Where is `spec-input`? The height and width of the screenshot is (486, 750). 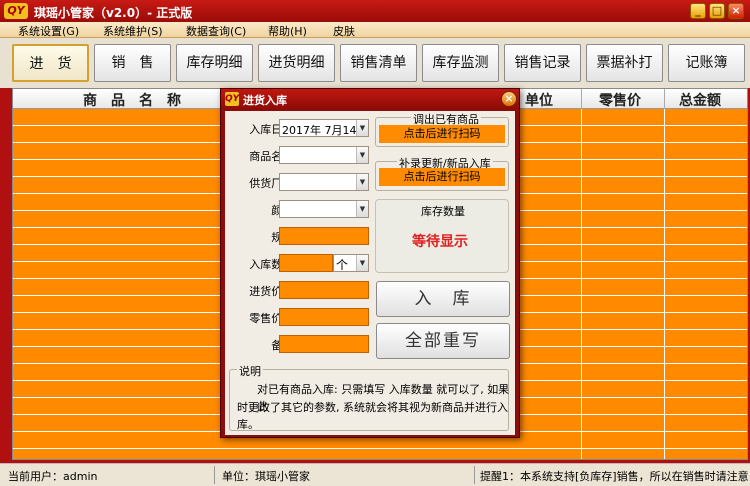 spec-input is located at coordinates (324, 236).